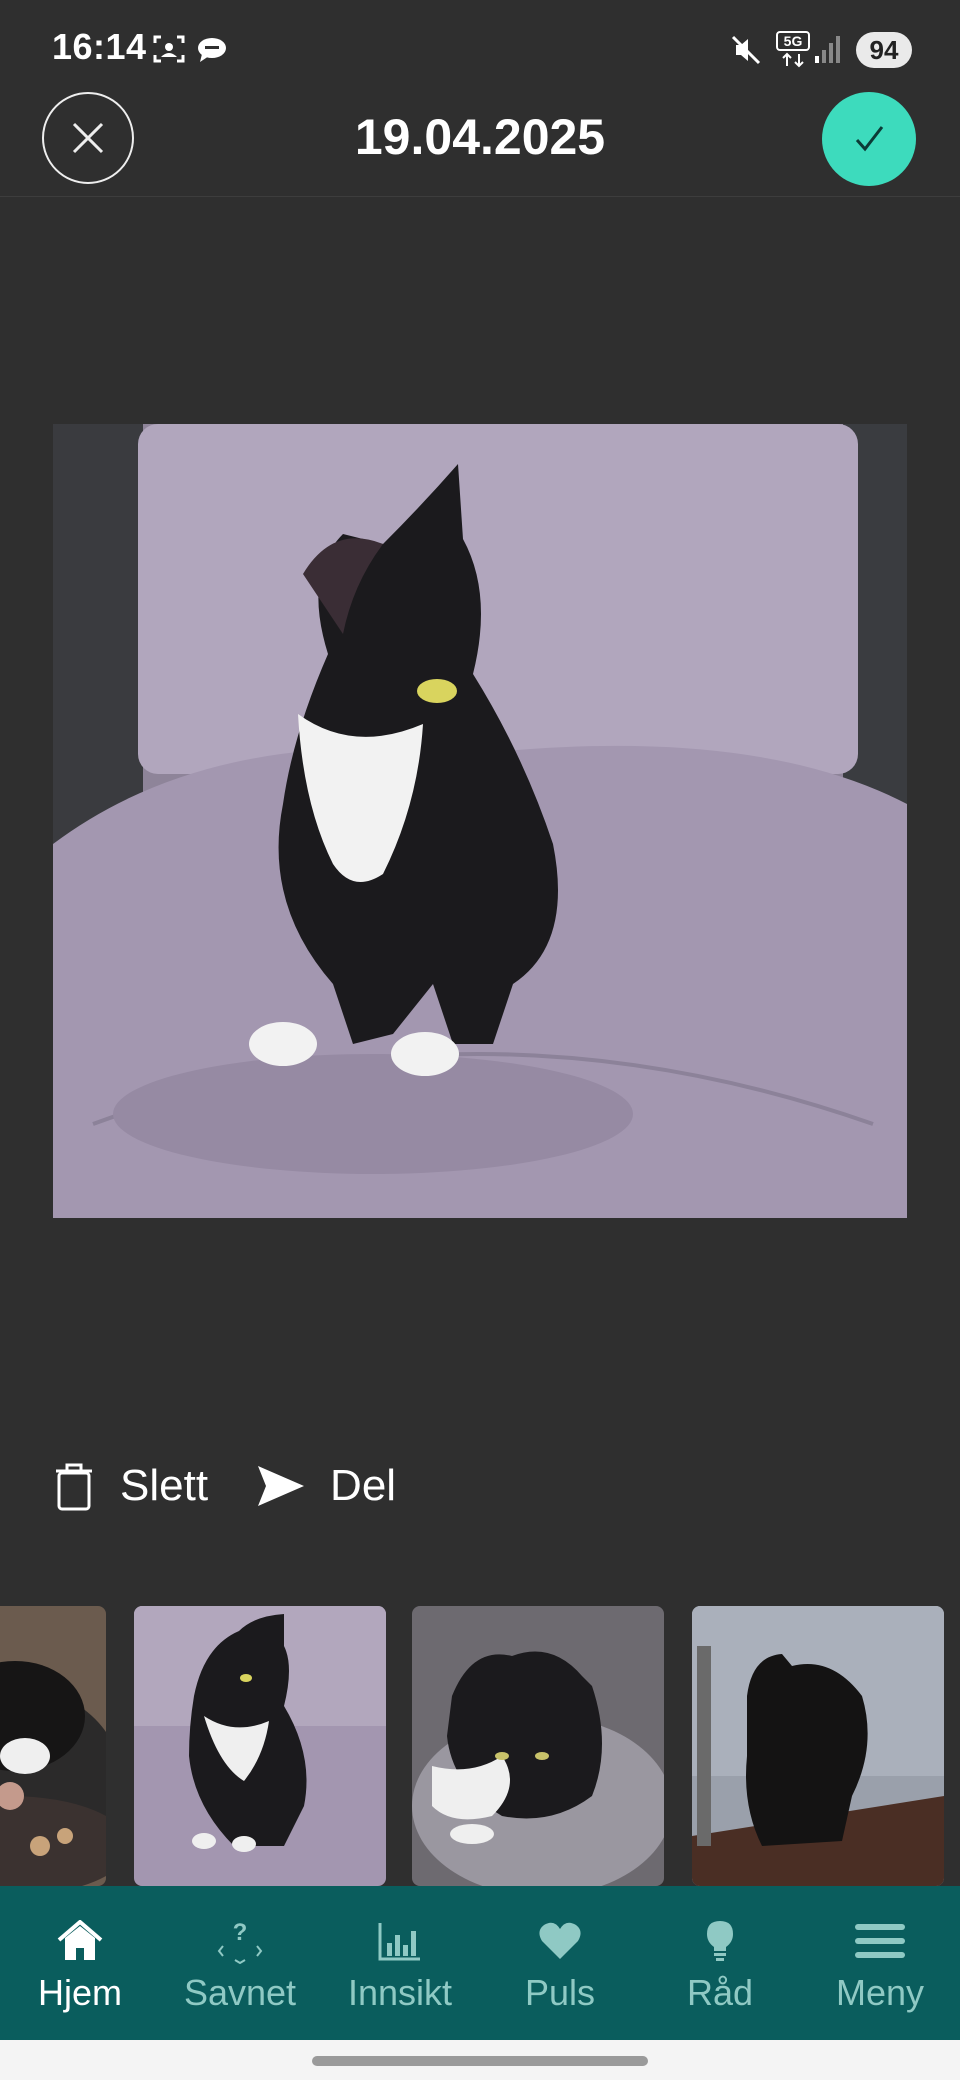 This screenshot has height=2080, width=960. Describe the element at coordinates (560, 1941) in the screenshot. I see `heart-icon` at that location.